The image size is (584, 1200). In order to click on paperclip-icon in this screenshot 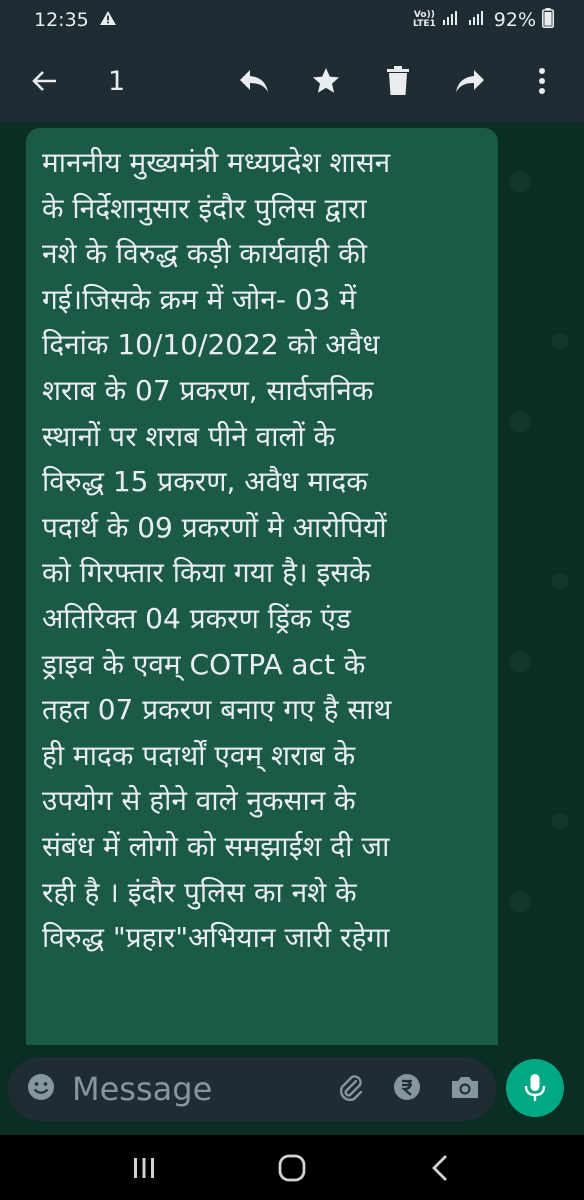, I will do `click(351, 1088)`.